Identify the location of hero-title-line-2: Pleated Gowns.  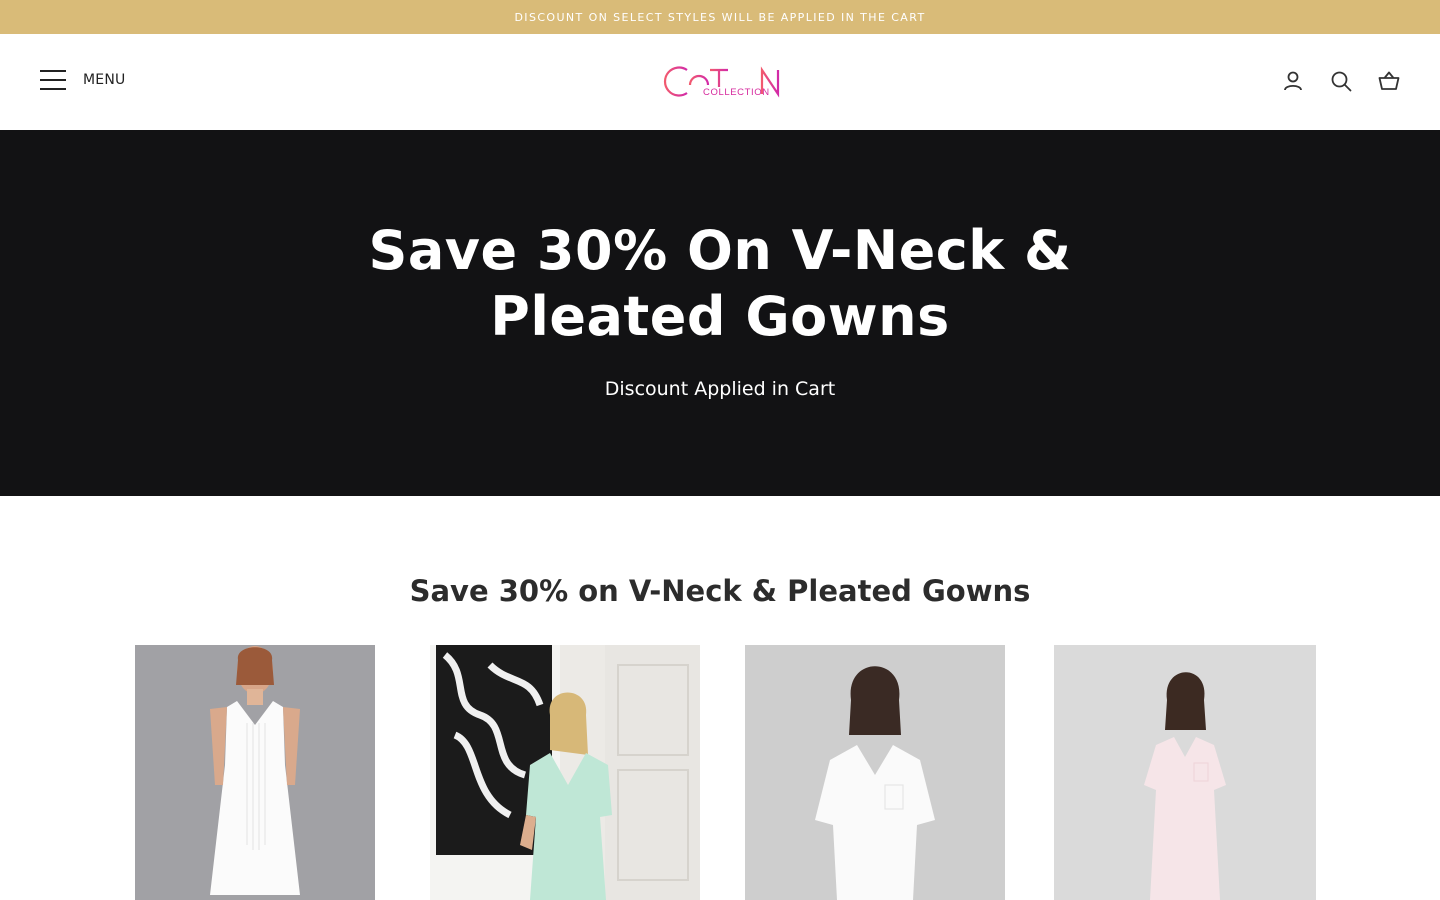
(720, 316).